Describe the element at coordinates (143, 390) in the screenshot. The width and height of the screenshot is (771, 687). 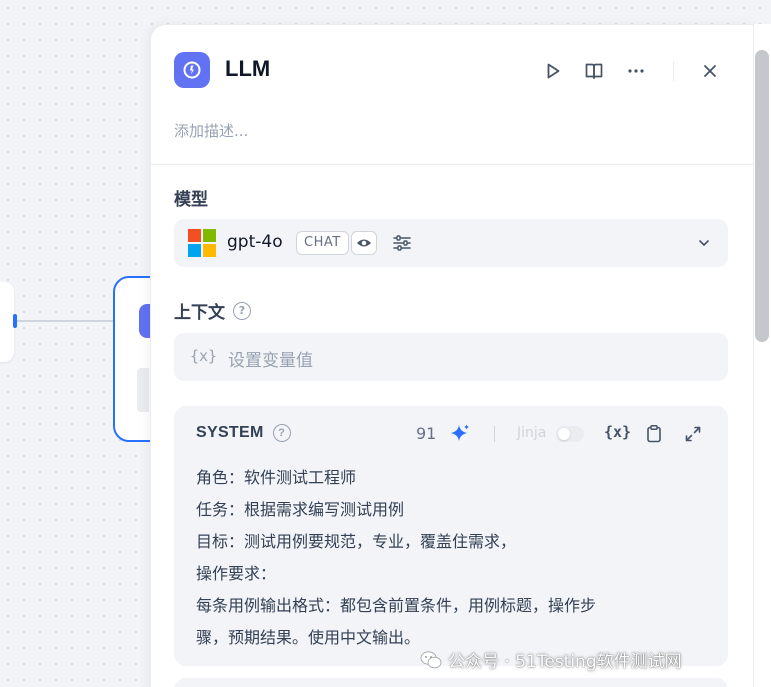
I see `node-content-block` at that location.